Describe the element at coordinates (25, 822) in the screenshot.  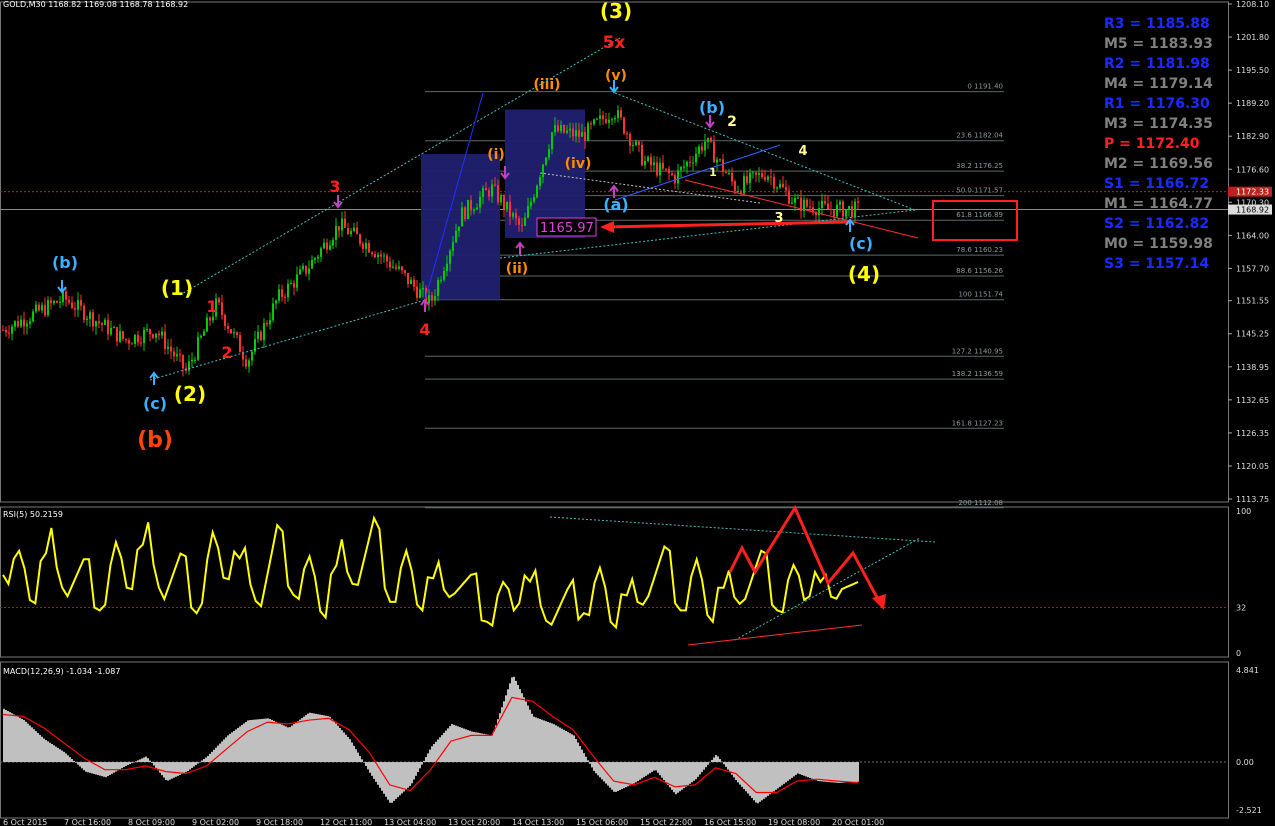
I see `time-axis-label: 6 Oct 2015` at that location.